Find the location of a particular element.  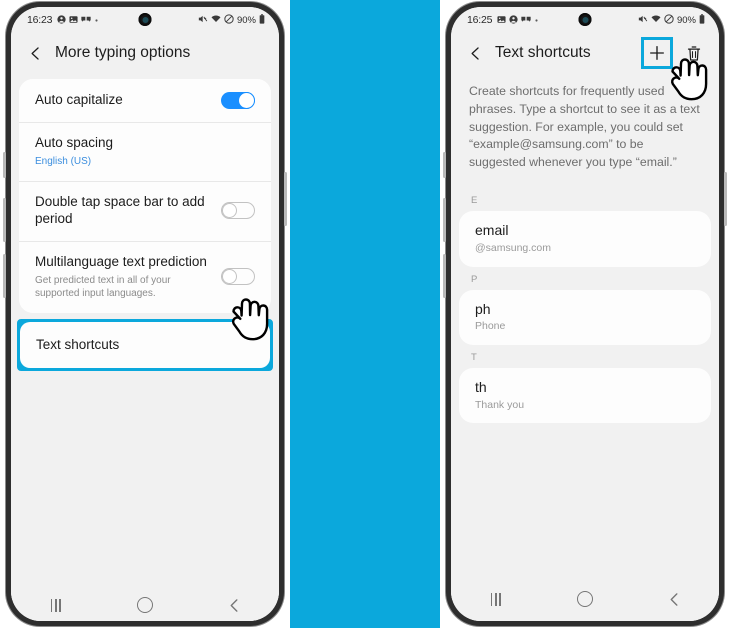

status-time: 16:25 is located at coordinates (480, 20).